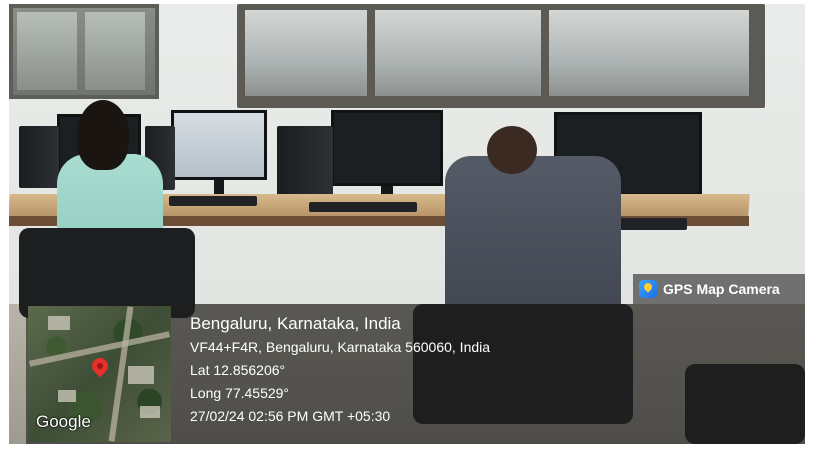  What do you see at coordinates (721, 289) in the screenshot?
I see `app-name: GPS Map Camera` at bounding box center [721, 289].